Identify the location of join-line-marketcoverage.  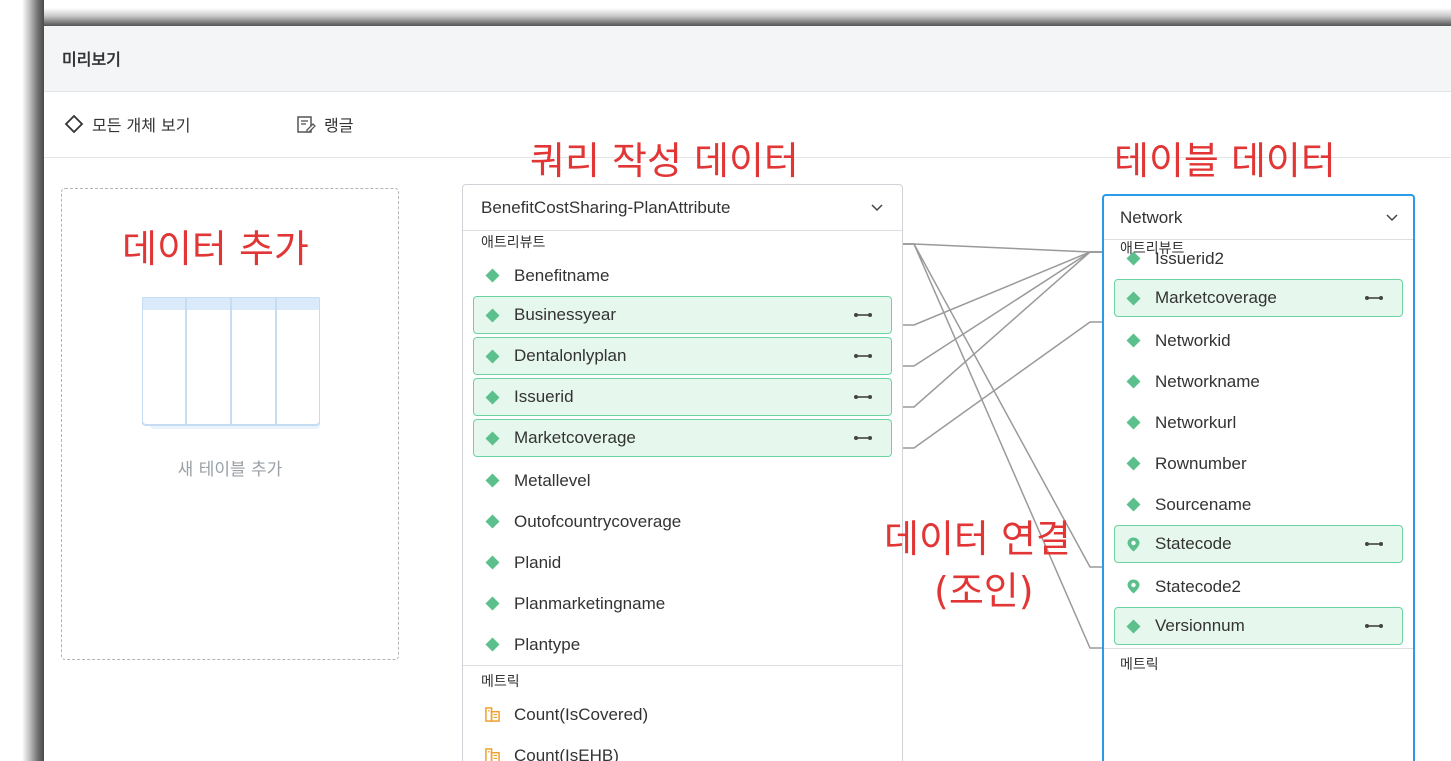
(1002, 385).